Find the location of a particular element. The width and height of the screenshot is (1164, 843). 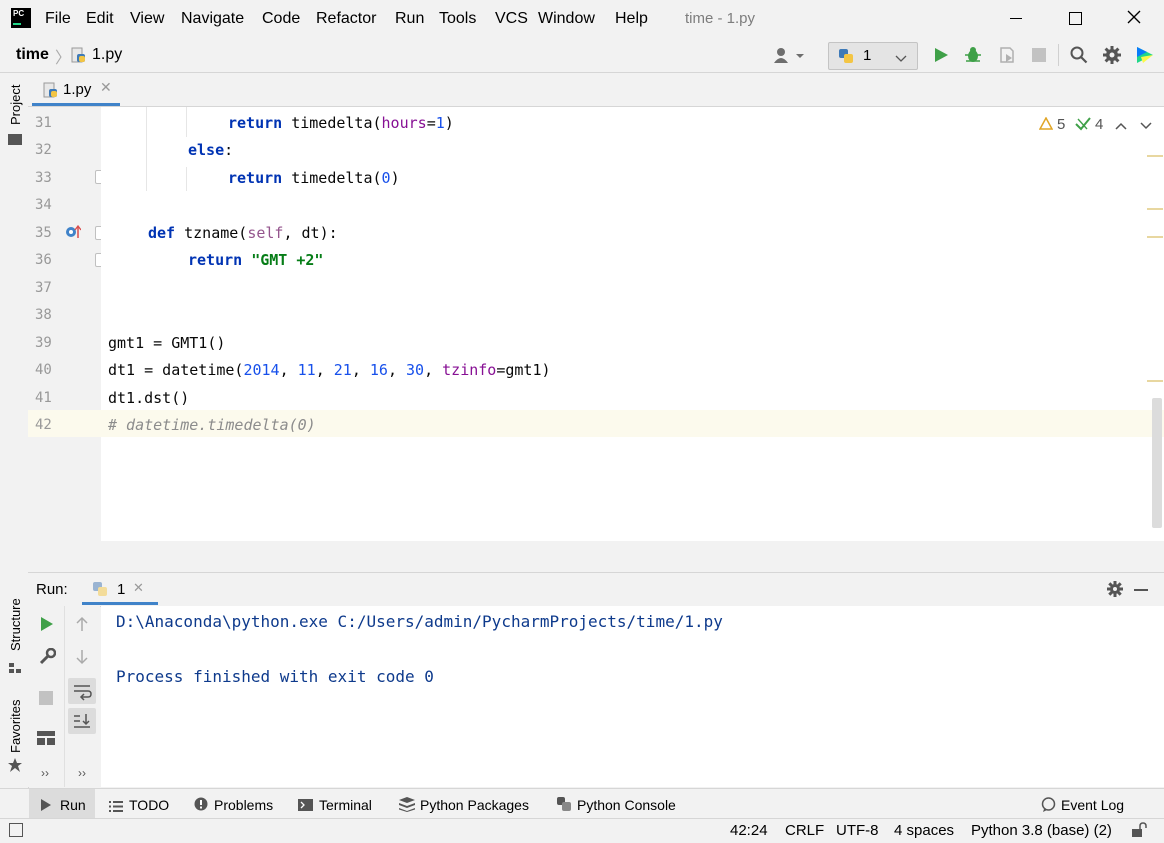

python-interpreter: Python 3.8 (base) (2) is located at coordinates (1041, 830).